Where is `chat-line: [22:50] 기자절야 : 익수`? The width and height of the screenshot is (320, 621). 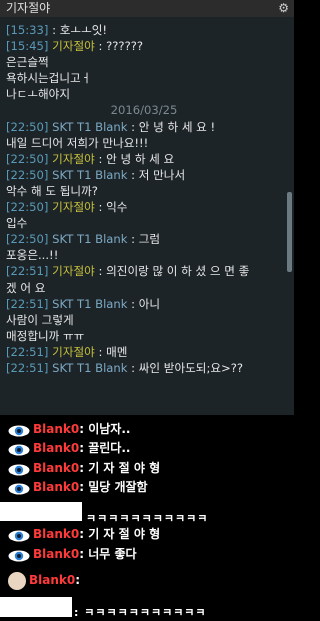 chat-line: [22:50] 기자절야 : 익수 is located at coordinates (144, 207).